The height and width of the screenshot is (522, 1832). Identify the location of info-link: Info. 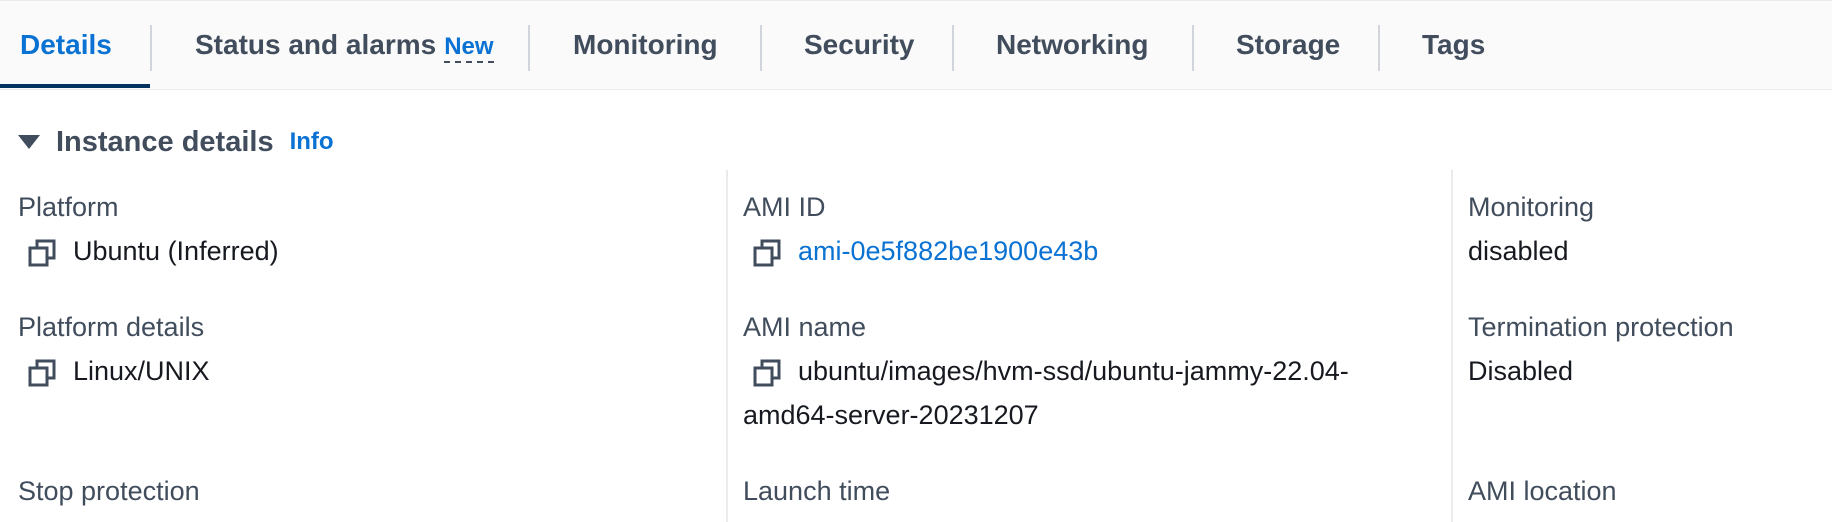
(312, 142).